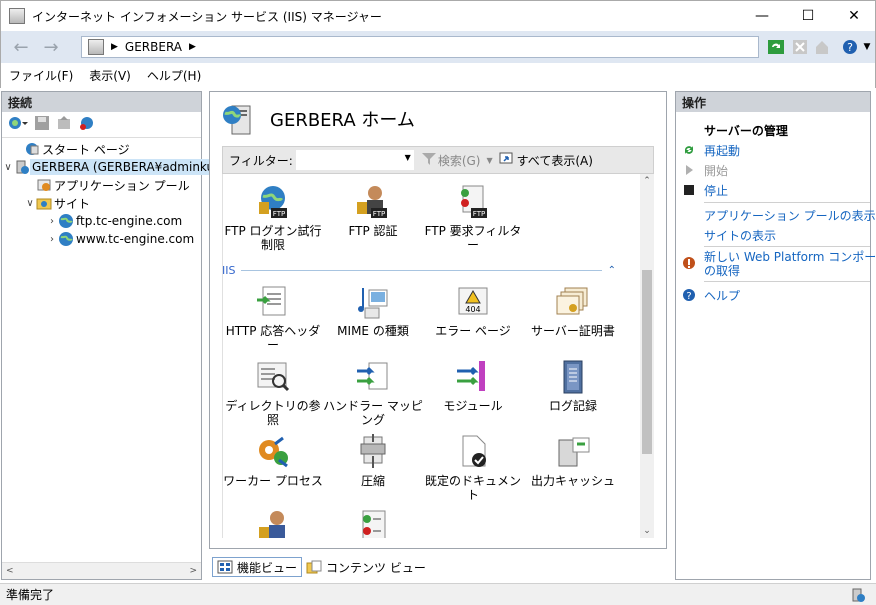 This screenshot has width=876, height=605. What do you see at coordinates (762, 16) in the screenshot?
I see `minimize-button: —` at bounding box center [762, 16].